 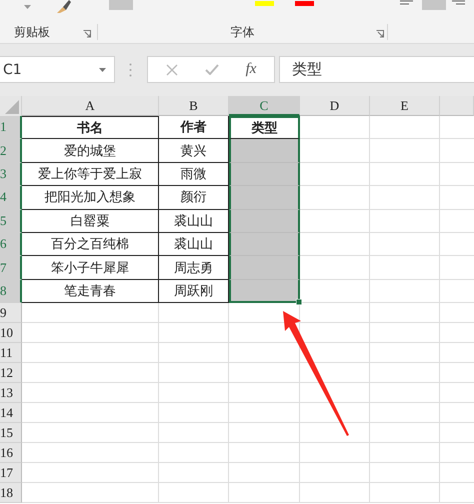 What do you see at coordinates (11, 198) in the screenshot?
I see `row-header: 4` at bounding box center [11, 198].